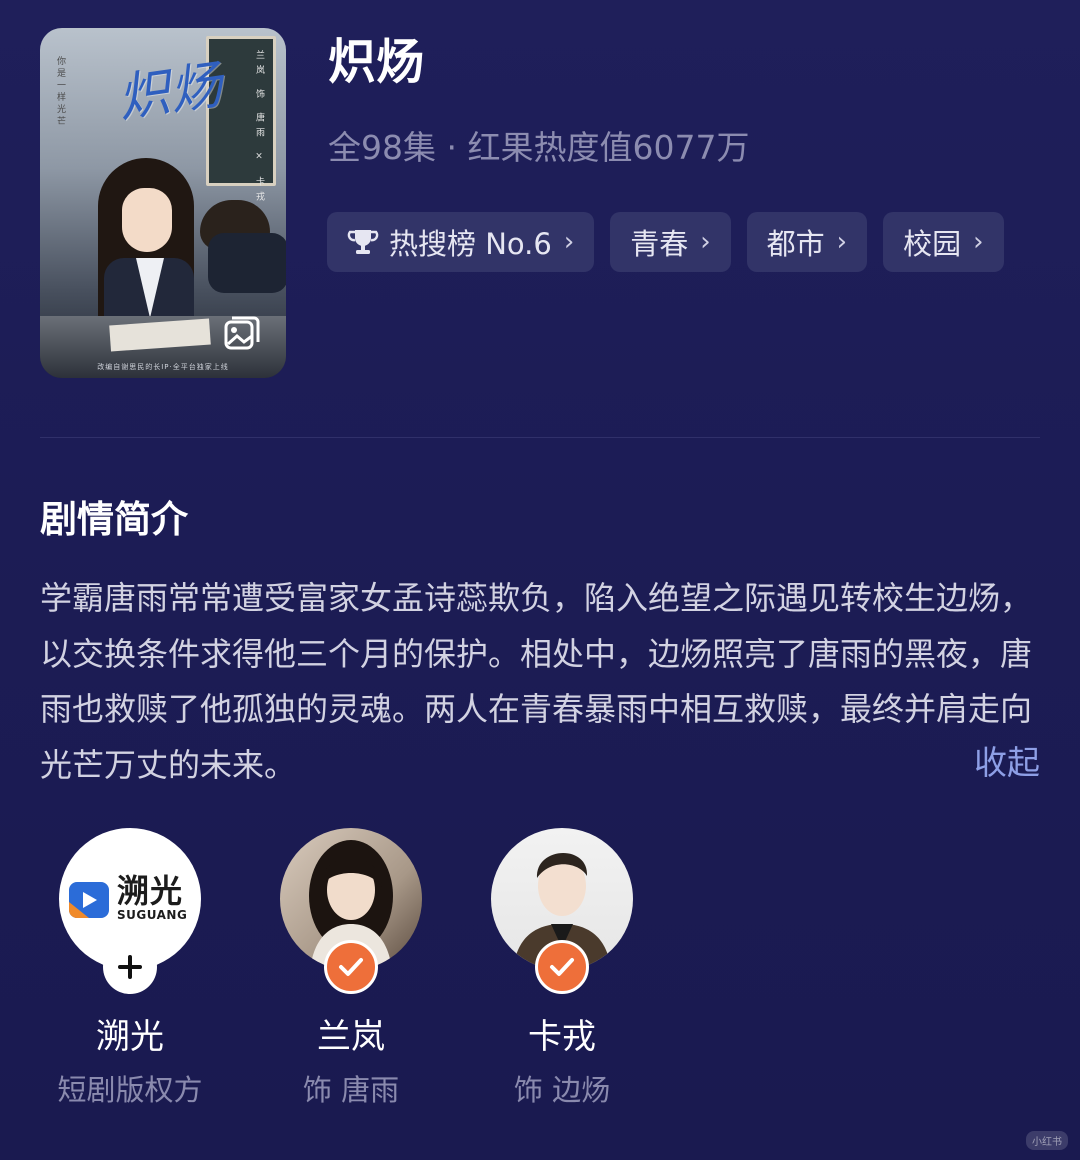  I want to click on tag-urban: 都市 ›, so click(807, 242).